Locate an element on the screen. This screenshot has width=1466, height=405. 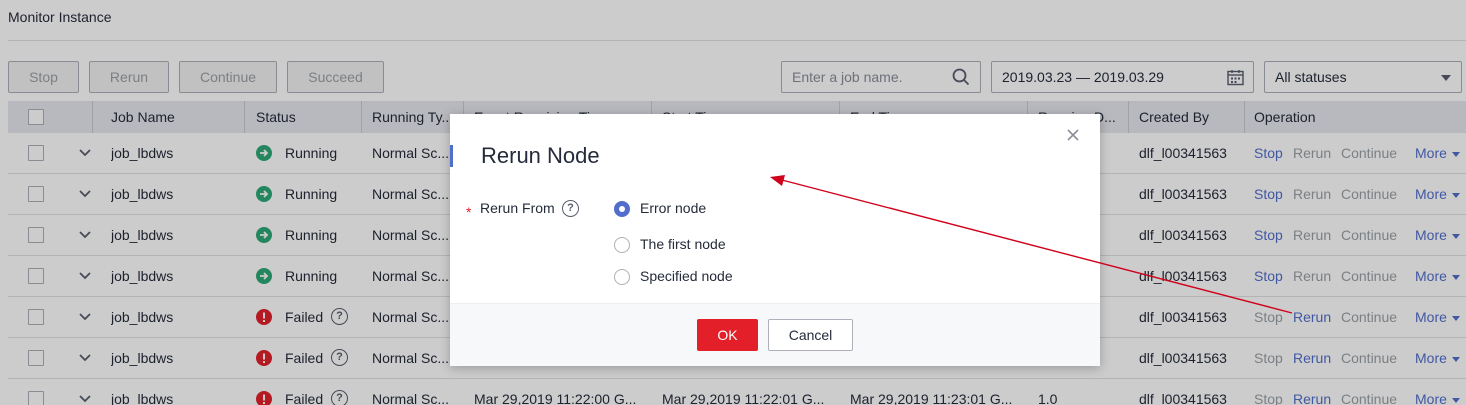
cancel-button: Cancel is located at coordinates (810, 335).